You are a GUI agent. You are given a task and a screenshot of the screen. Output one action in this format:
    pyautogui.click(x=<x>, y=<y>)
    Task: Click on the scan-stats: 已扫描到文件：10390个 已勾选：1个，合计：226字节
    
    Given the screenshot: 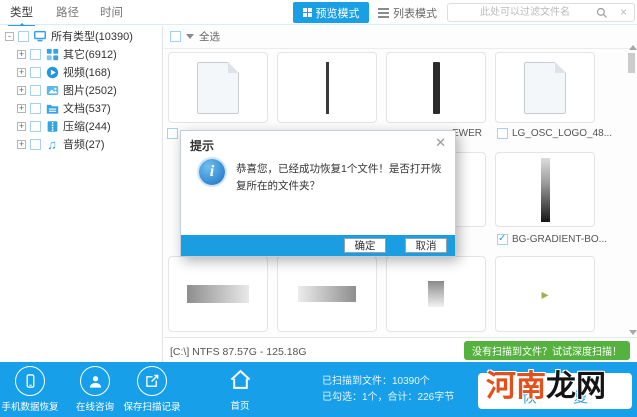 What is the action you would take?
    pyautogui.click(x=388, y=390)
    